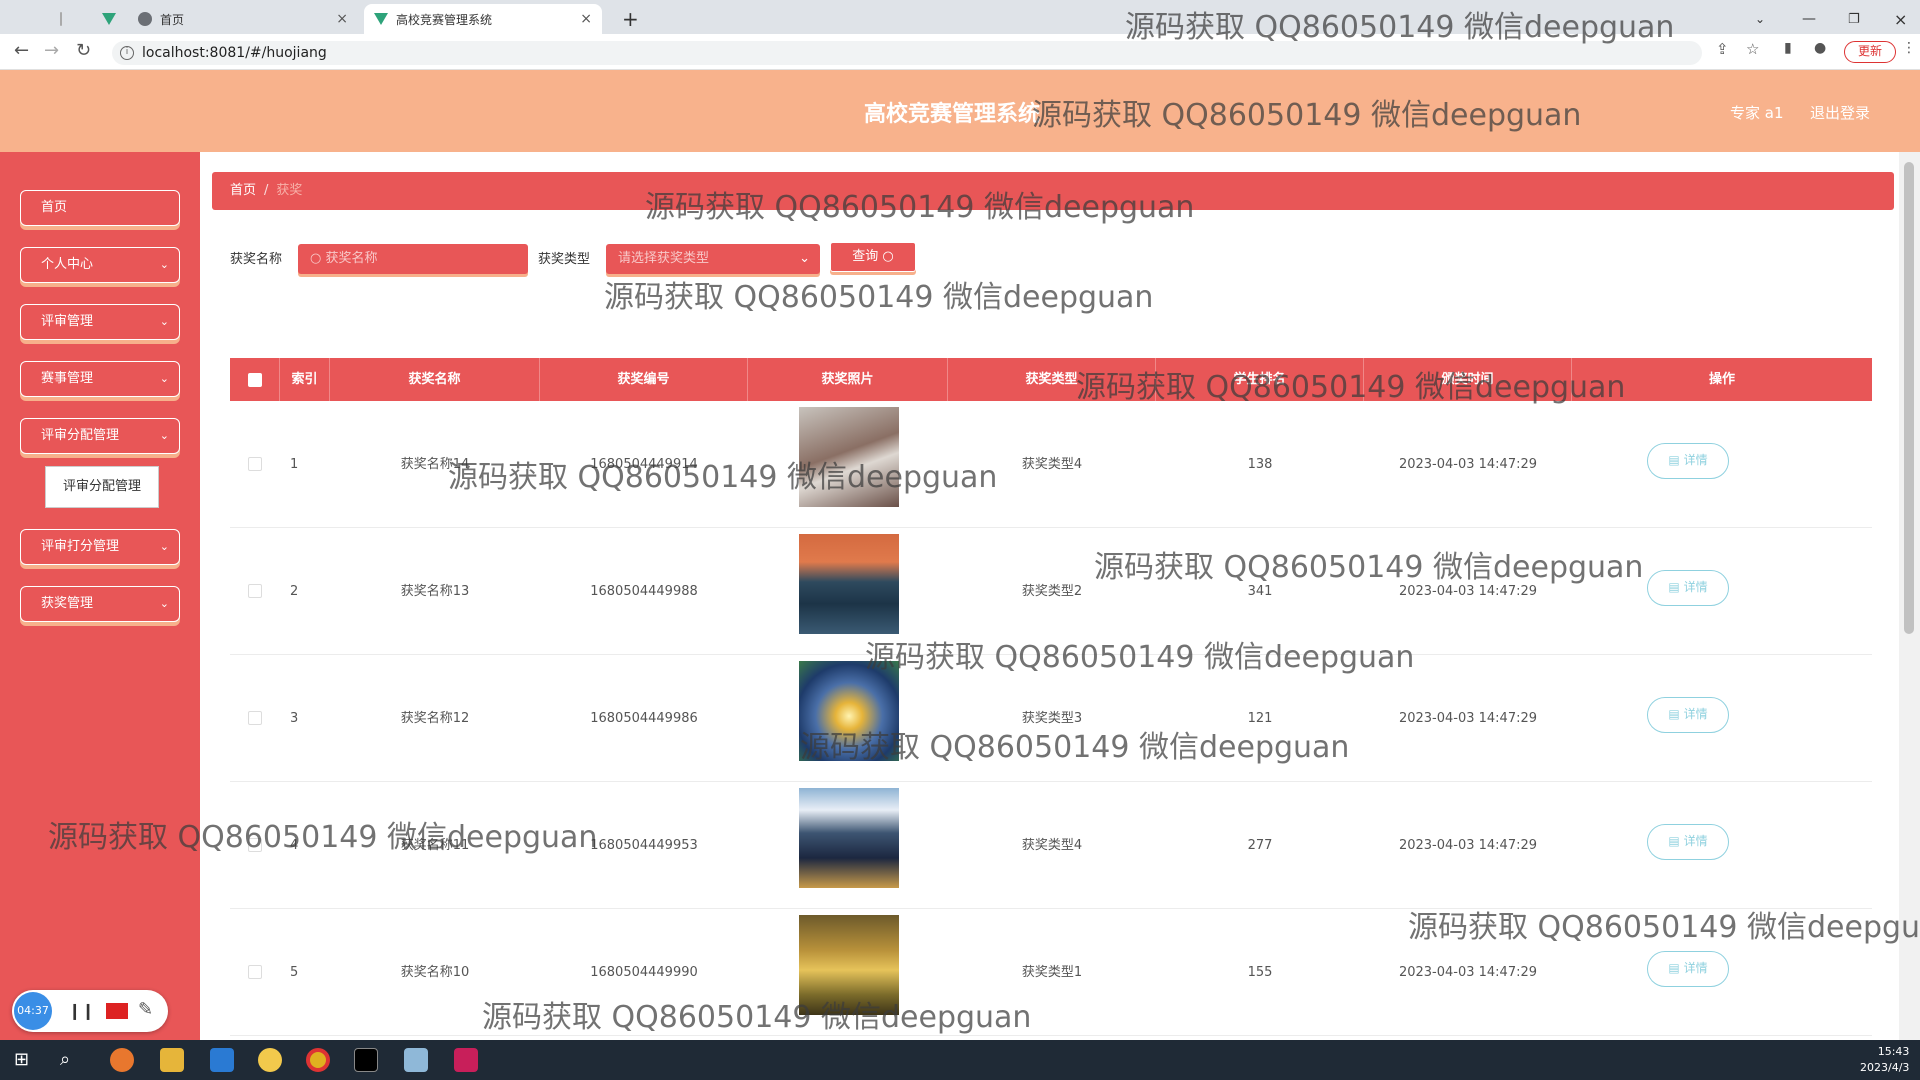 The width and height of the screenshot is (1920, 1080). What do you see at coordinates (72, 1060) in the screenshot?
I see `search-icon: ⌕` at bounding box center [72, 1060].